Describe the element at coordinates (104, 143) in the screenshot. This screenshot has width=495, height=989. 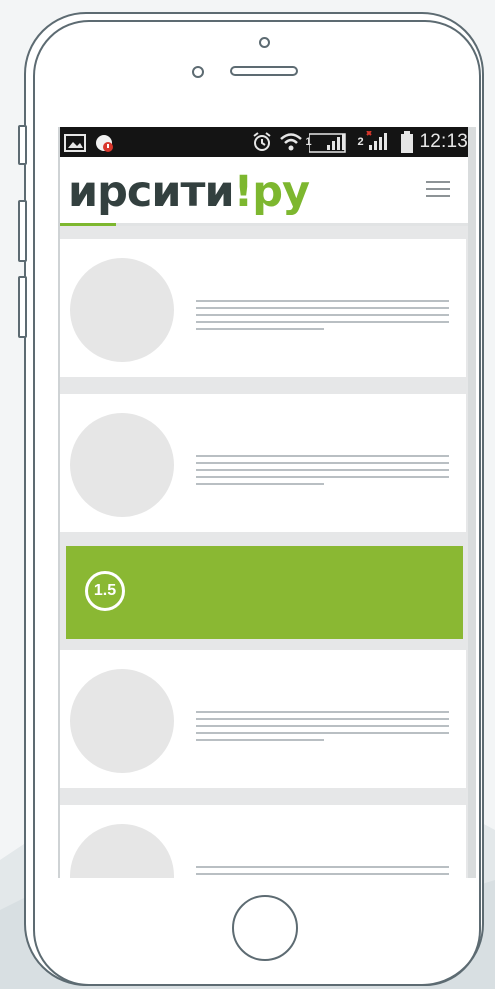
I see `notification-icon` at that location.